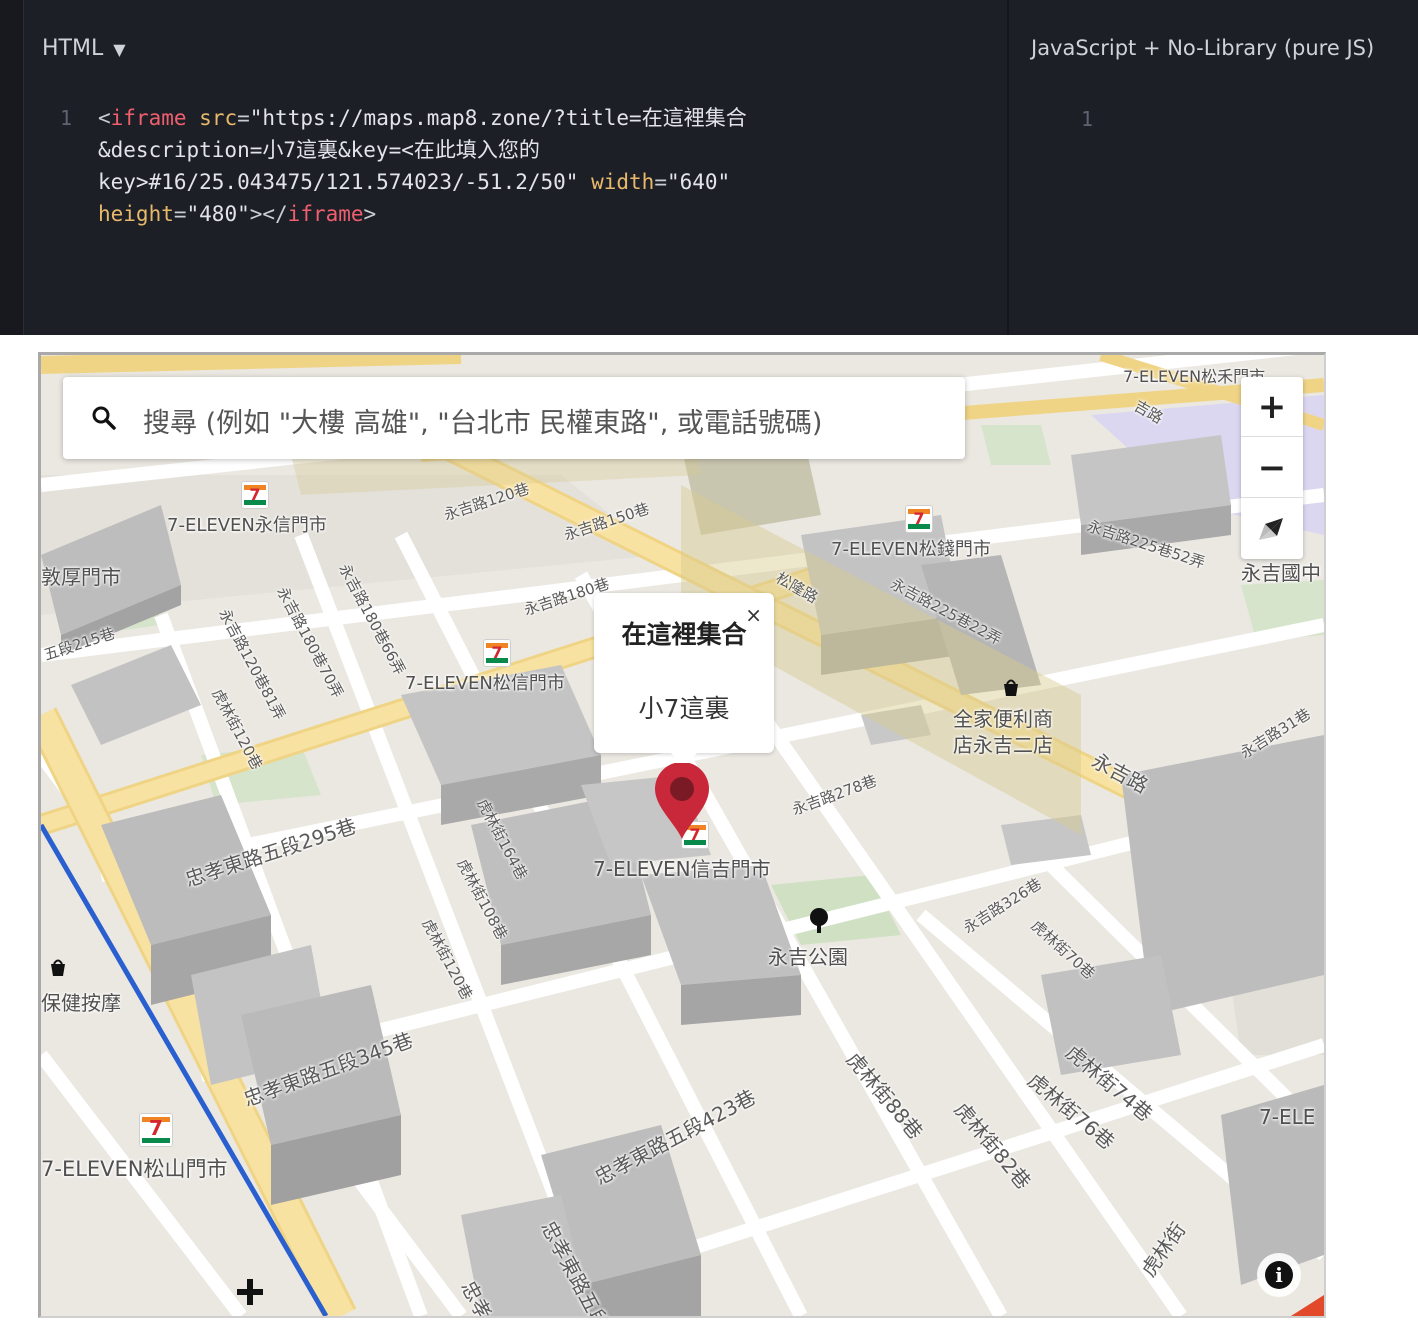 The image size is (1418, 1340). Describe the element at coordinates (134, 1168) in the screenshot. I see `poi-label: 7-ELEVEN松山門市` at that location.